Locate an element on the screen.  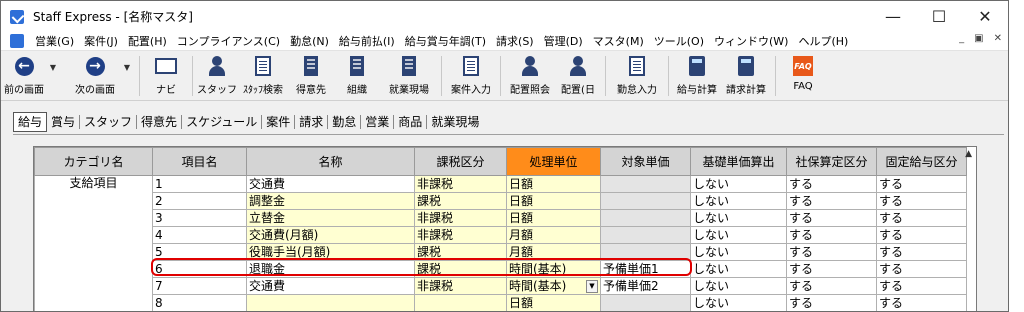
combo-dropdown-icon: ▼ is located at coordinates (592, 286).